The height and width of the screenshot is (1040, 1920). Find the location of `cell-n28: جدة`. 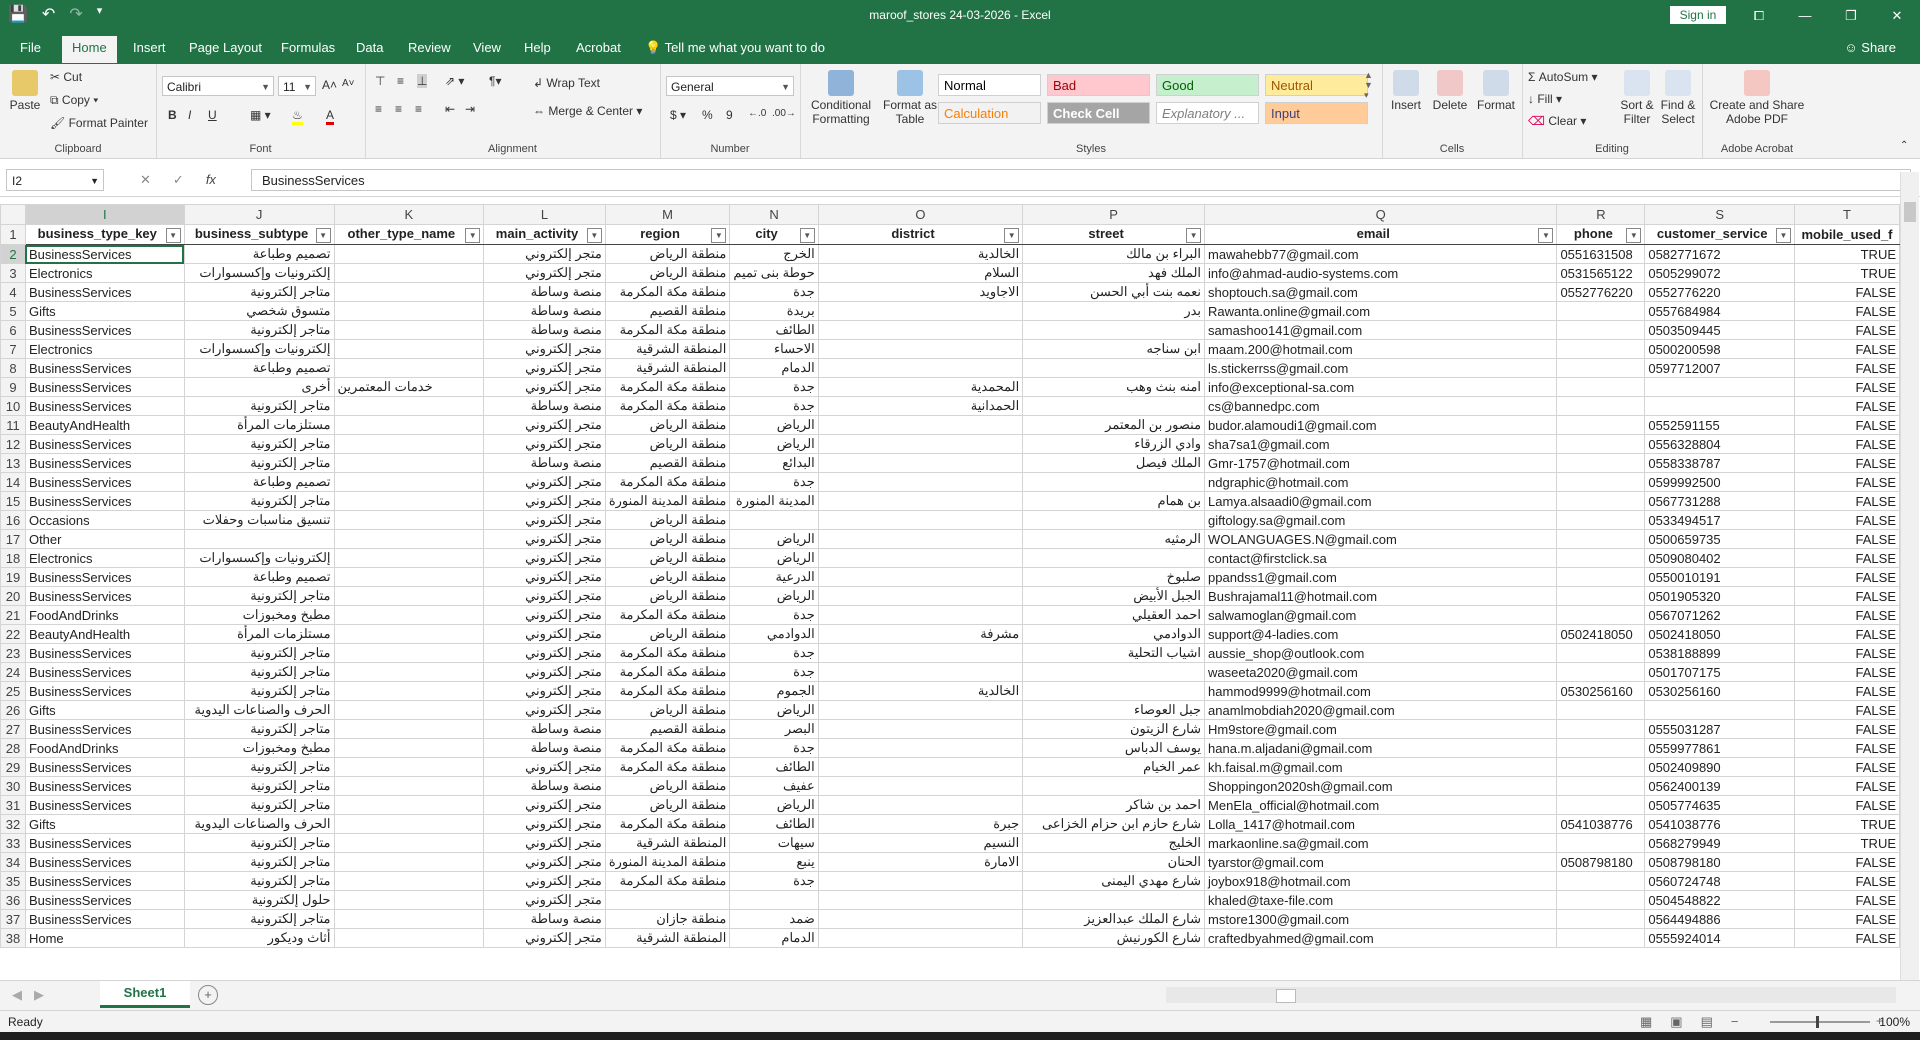

cell-n28: جدة is located at coordinates (774, 748).